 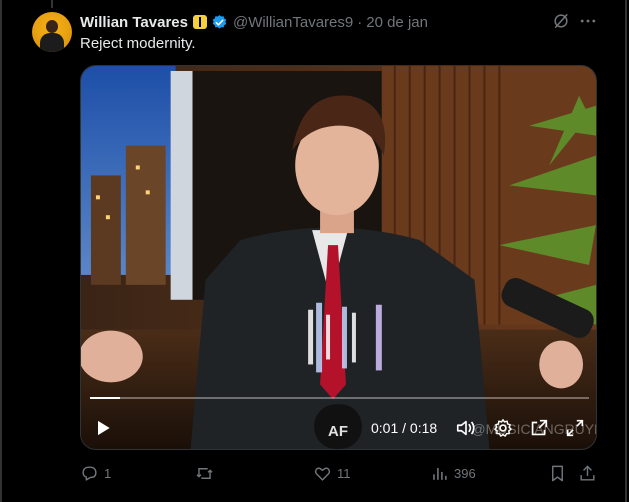 I want to click on bookmark-icon, so click(x=557, y=473).